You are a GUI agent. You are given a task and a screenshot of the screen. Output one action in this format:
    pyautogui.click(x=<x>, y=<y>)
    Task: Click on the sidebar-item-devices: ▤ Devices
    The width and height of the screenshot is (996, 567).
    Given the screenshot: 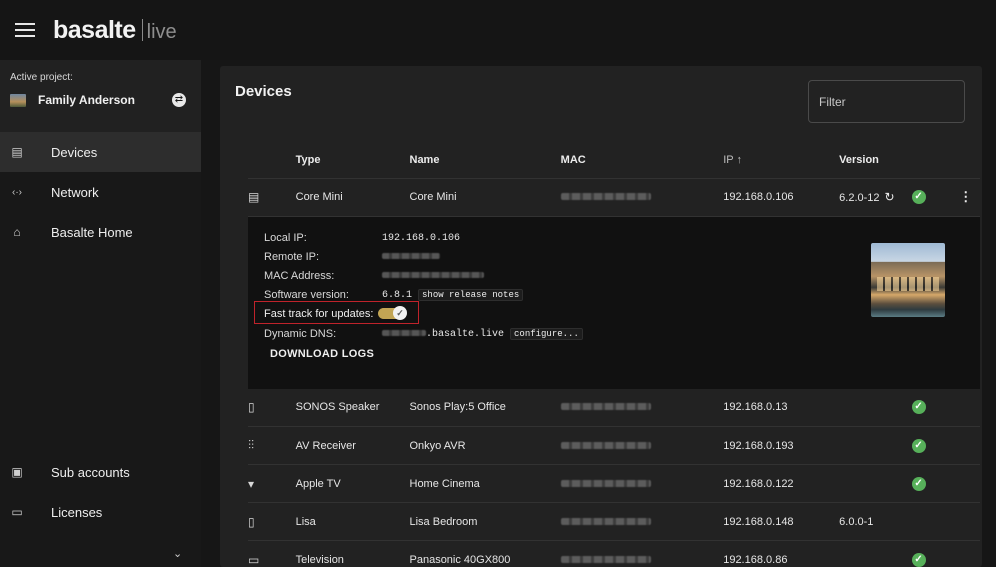 What is the action you would take?
    pyautogui.click(x=100, y=152)
    